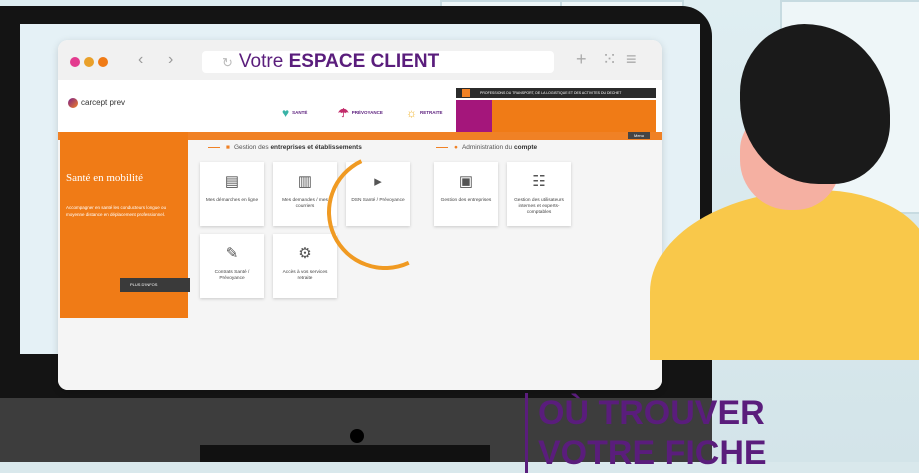 The height and width of the screenshot is (473, 919). Describe the element at coordinates (73, 103) in the screenshot. I see `logo-mark-icon` at that location.